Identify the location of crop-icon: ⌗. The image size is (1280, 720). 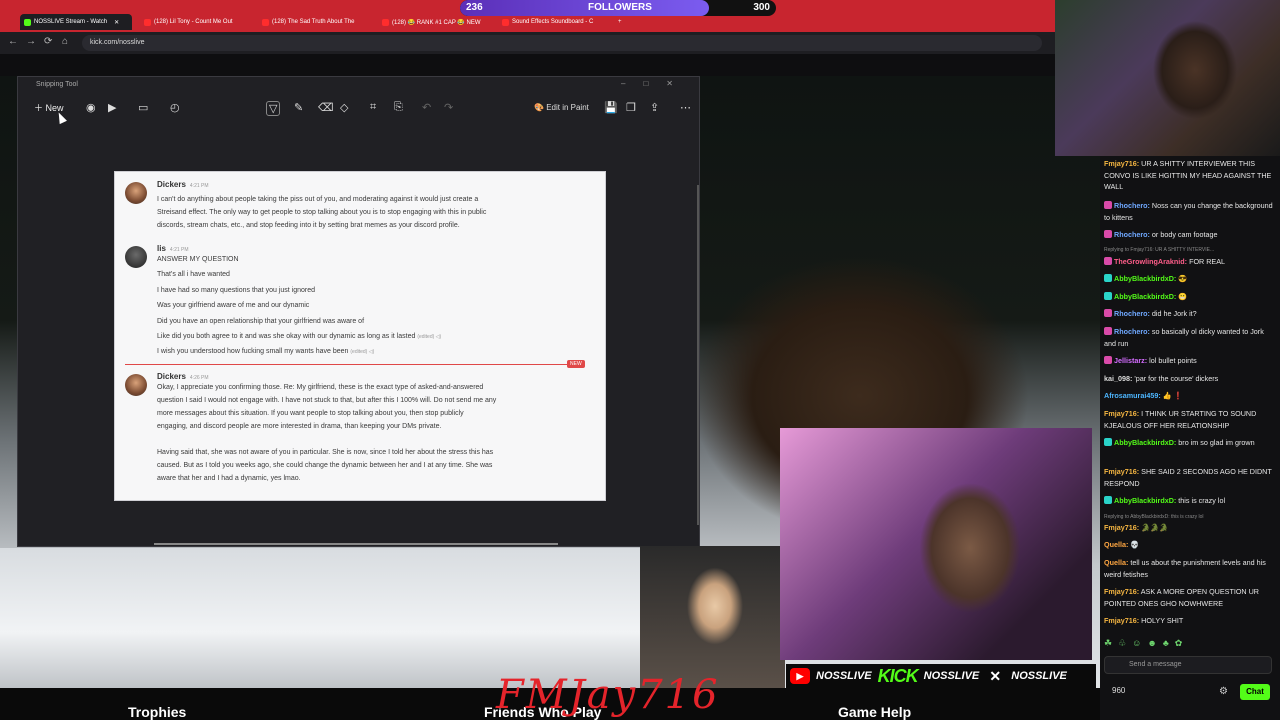
(373, 107).